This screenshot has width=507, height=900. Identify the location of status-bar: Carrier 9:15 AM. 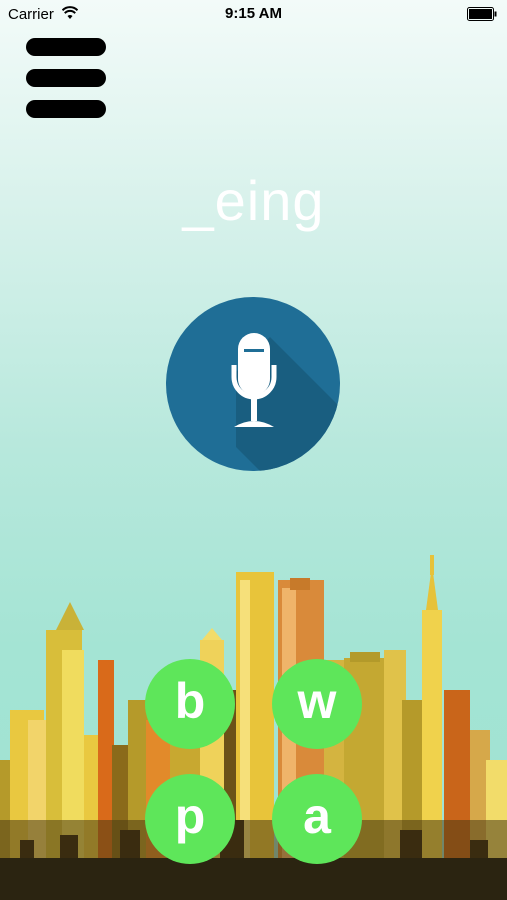
(253, 14).